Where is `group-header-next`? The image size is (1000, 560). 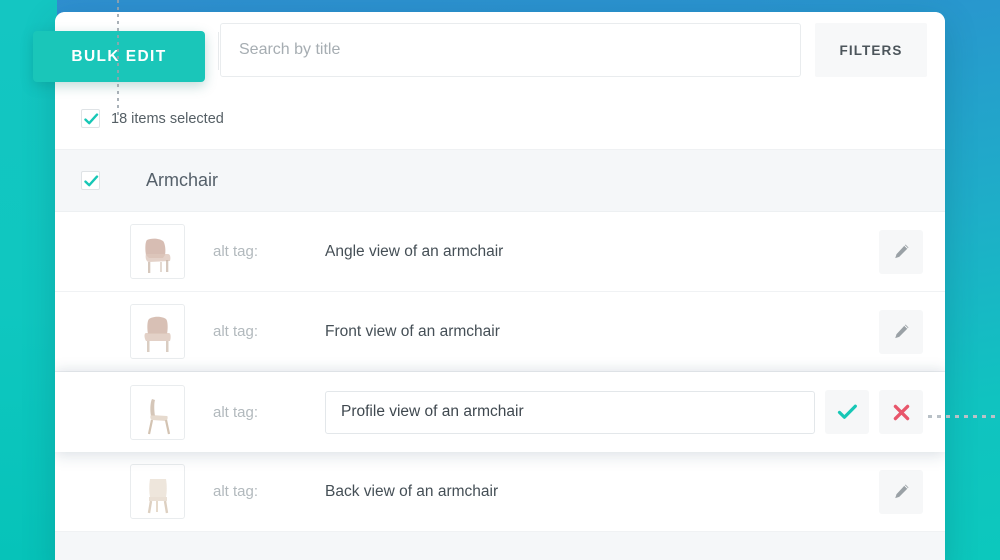
group-header-next is located at coordinates (500, 546).